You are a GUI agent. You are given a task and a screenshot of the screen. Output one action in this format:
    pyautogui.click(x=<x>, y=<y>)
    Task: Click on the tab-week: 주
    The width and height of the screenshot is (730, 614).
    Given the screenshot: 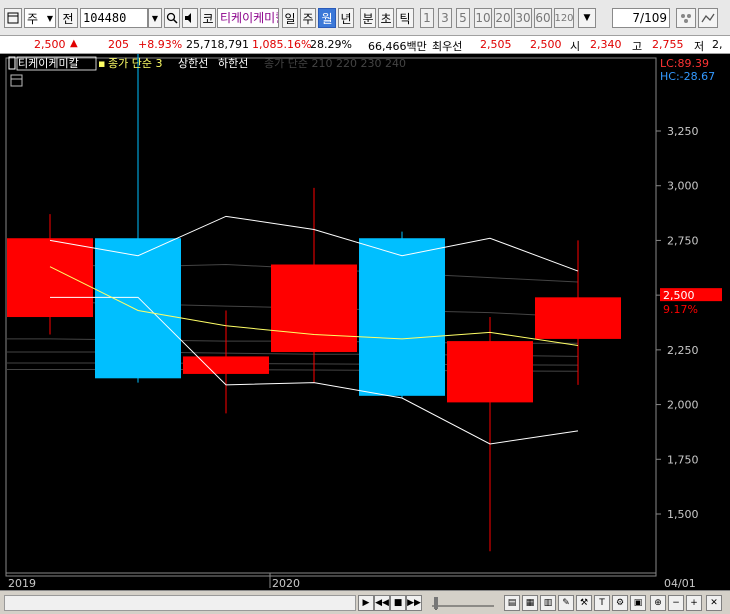 What is the action you would take?
    pyautogui.click(x=308, y=18)
    